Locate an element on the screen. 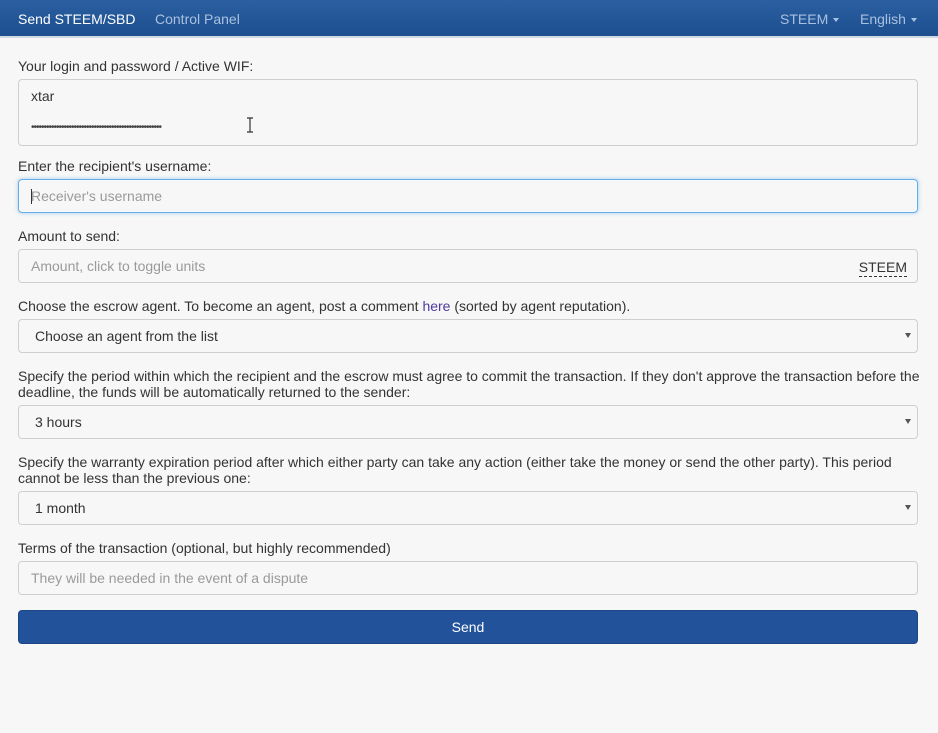  language-dropdown-label: English is located at coordinates (883, 19).